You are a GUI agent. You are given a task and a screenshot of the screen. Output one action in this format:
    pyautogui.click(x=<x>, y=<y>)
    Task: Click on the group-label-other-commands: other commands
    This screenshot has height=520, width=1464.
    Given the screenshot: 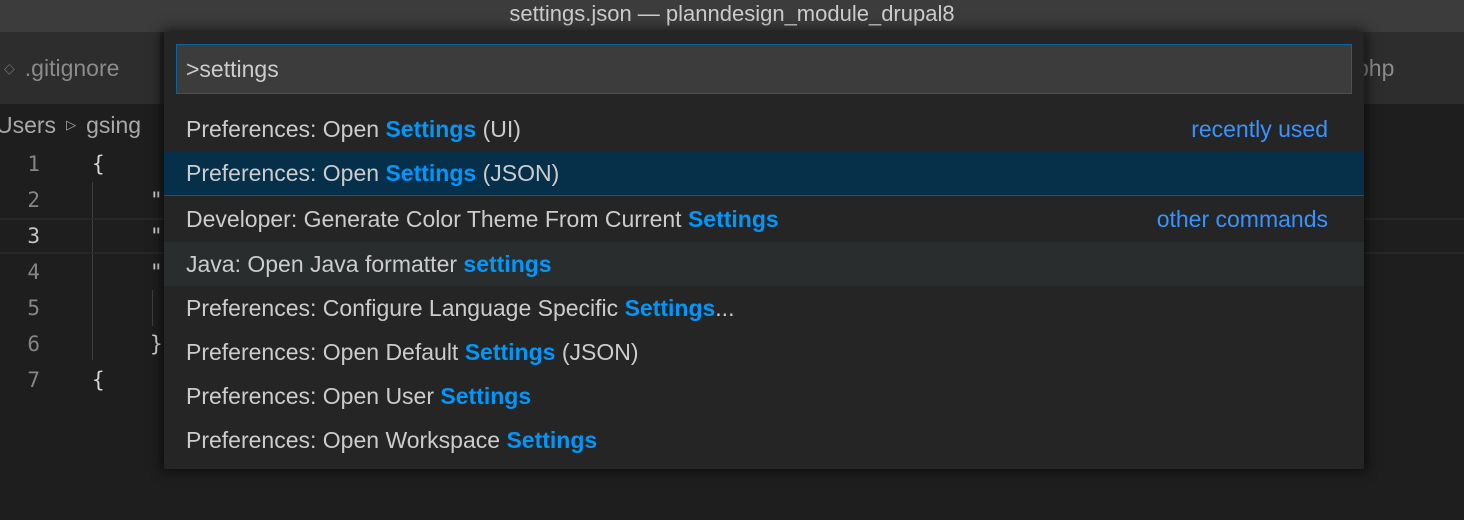 What is the action you would take?
    pyautogui.click(x=1242, y=219)
    